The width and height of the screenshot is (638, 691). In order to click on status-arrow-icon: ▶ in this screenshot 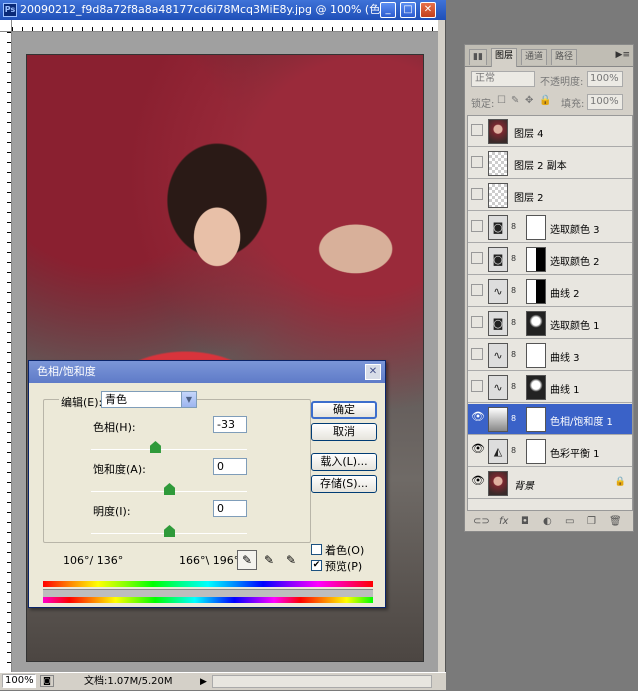, I will do `click(203, 682)`.